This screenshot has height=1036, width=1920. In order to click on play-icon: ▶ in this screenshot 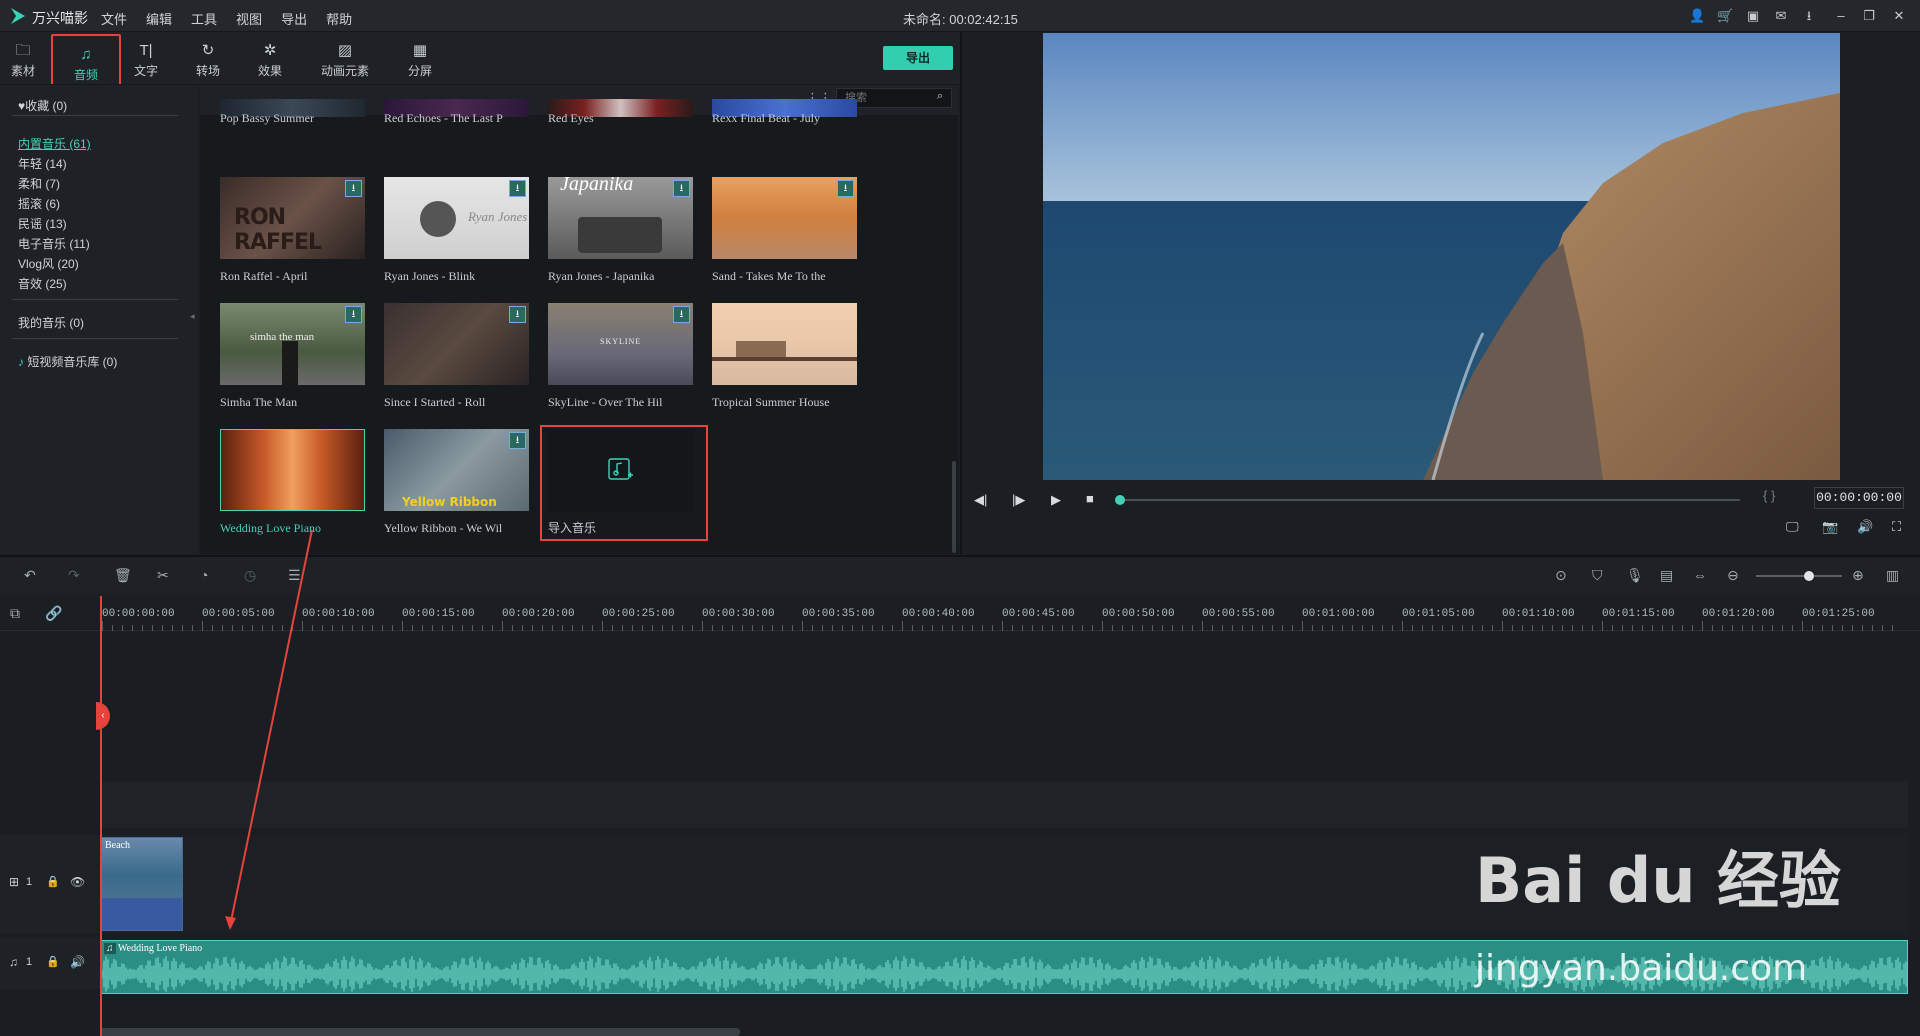, I will do `click(1056, 500)`.